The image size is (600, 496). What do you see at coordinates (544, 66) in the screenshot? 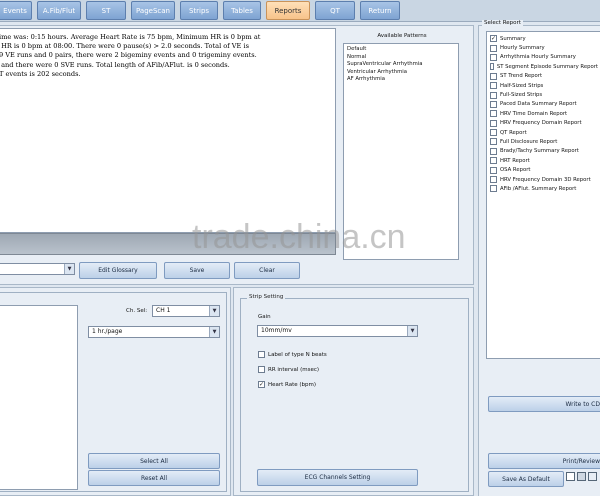
I see `report-option: ST Segment Episode Summary Report` at bounding box center [544, 66].